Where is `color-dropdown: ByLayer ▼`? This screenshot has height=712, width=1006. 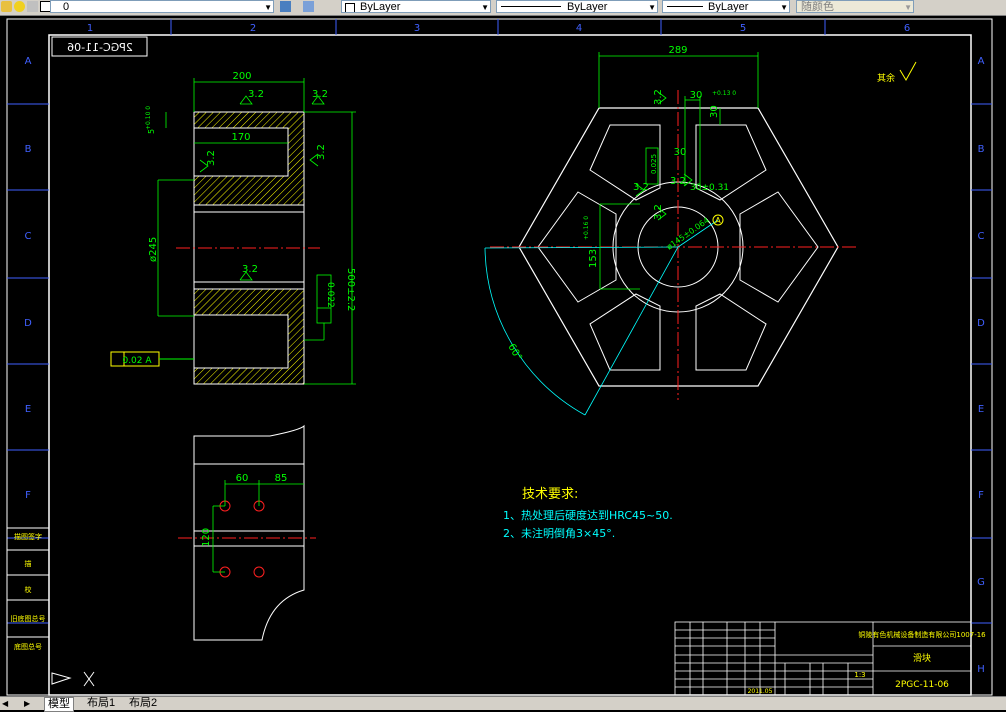 color-dropdown: ByLayer ▼ is located at coordinates (416, 6).